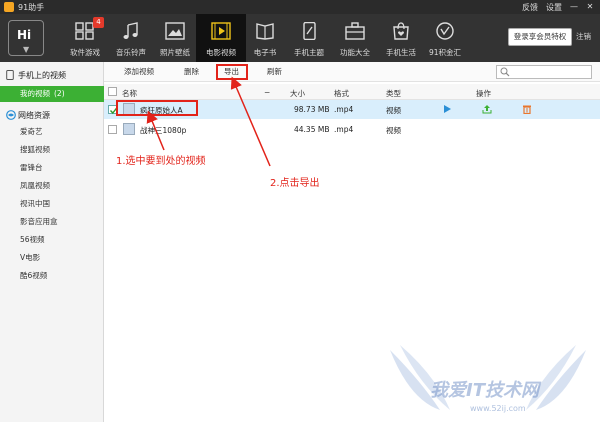 This screenshot has height=422, width=600. Describe the element at coordinates (34, 115) in the screenshot. I see `sidebar-section-label: 网络资源` at that location.